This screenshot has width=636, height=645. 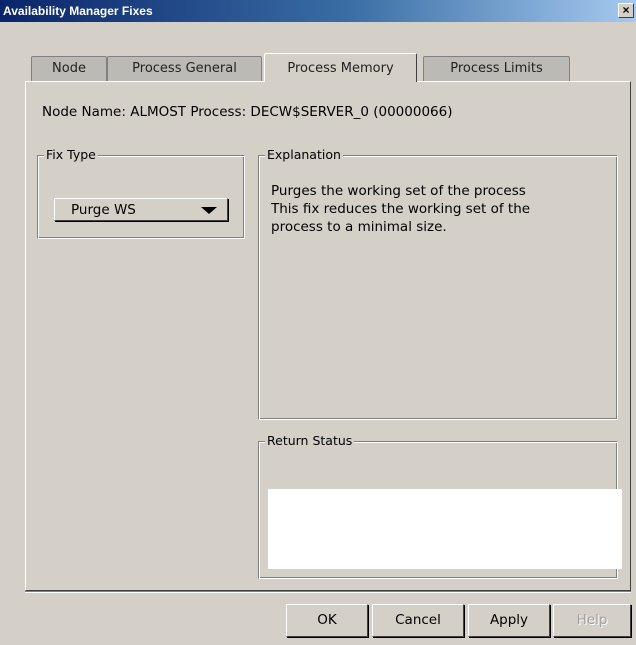 I want to click on tab-process-limits: Process Limits, so click(x=496, y=68).